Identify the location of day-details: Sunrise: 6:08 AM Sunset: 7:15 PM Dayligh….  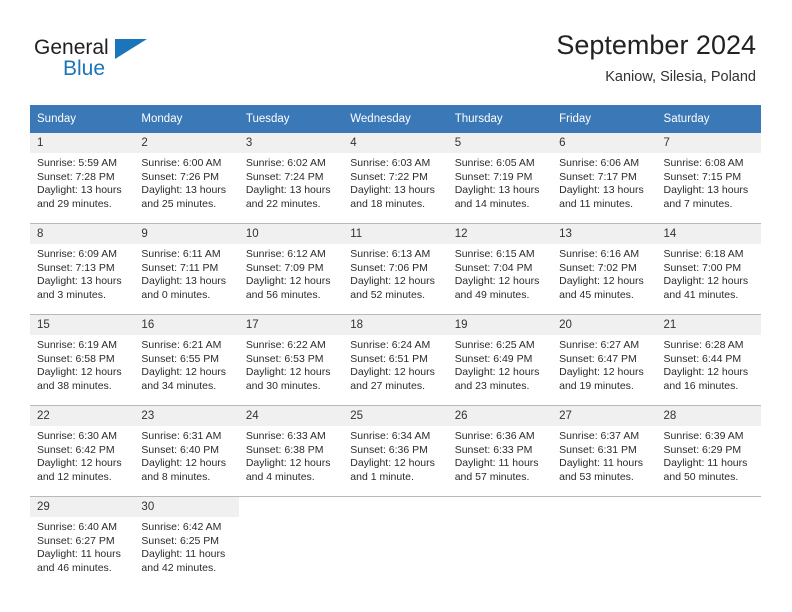
(709, 182).